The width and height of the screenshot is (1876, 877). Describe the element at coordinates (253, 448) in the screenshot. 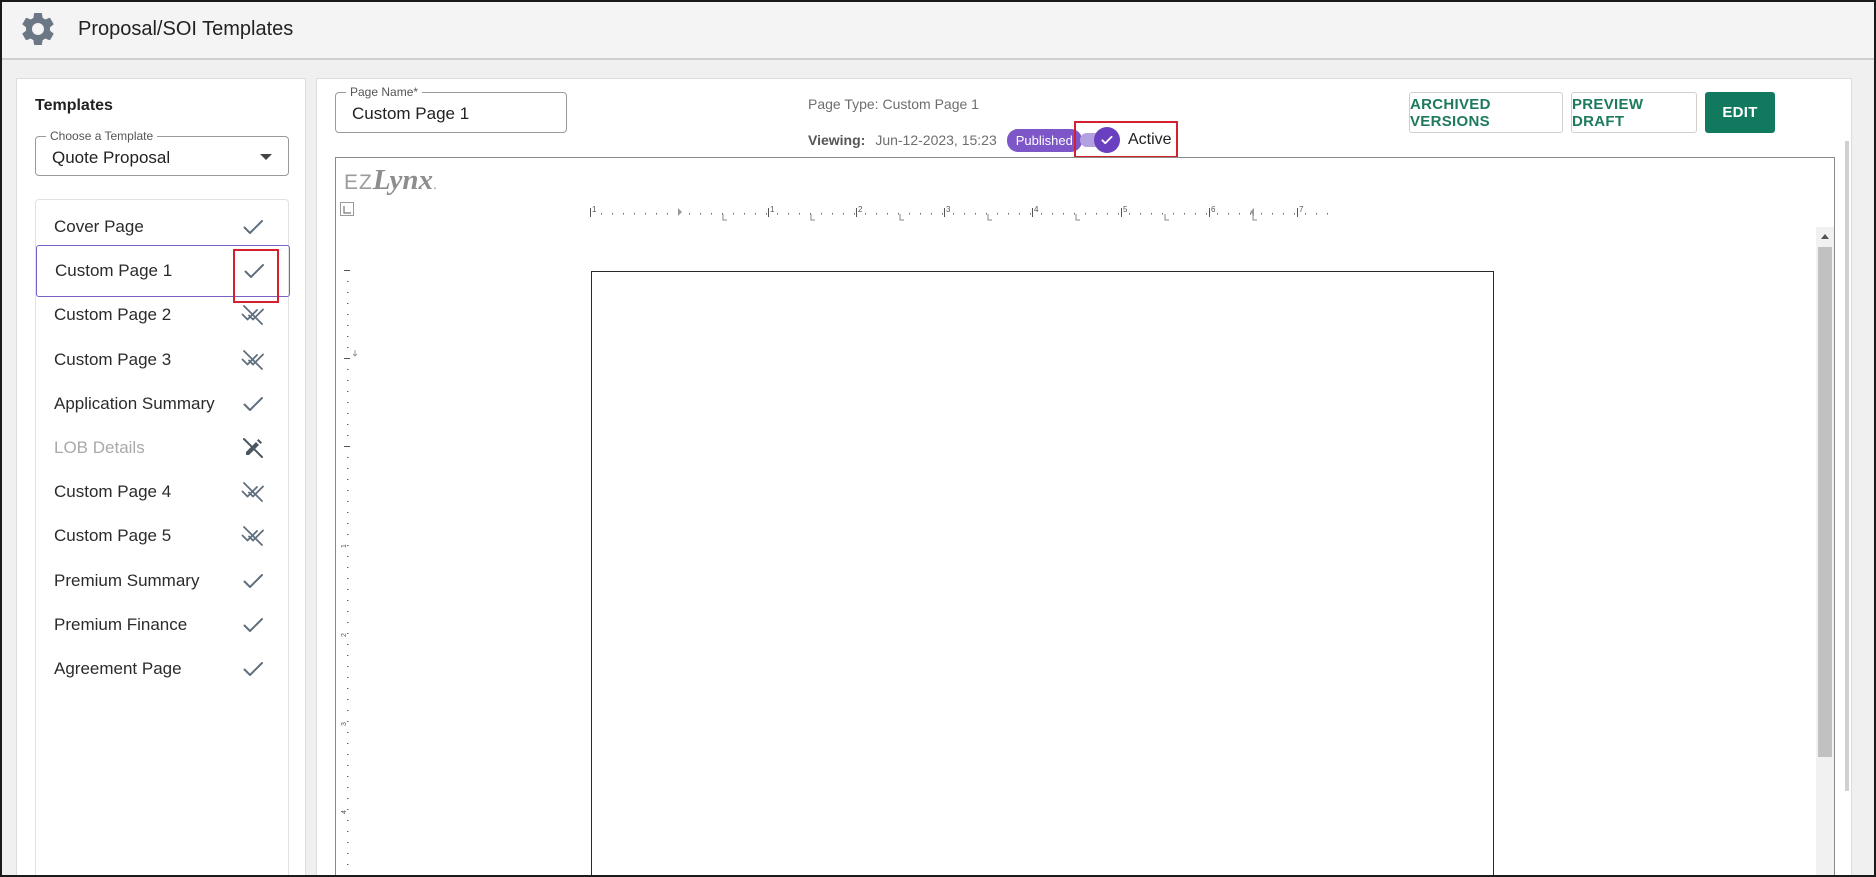

I see `edit-off-icon` at that location.